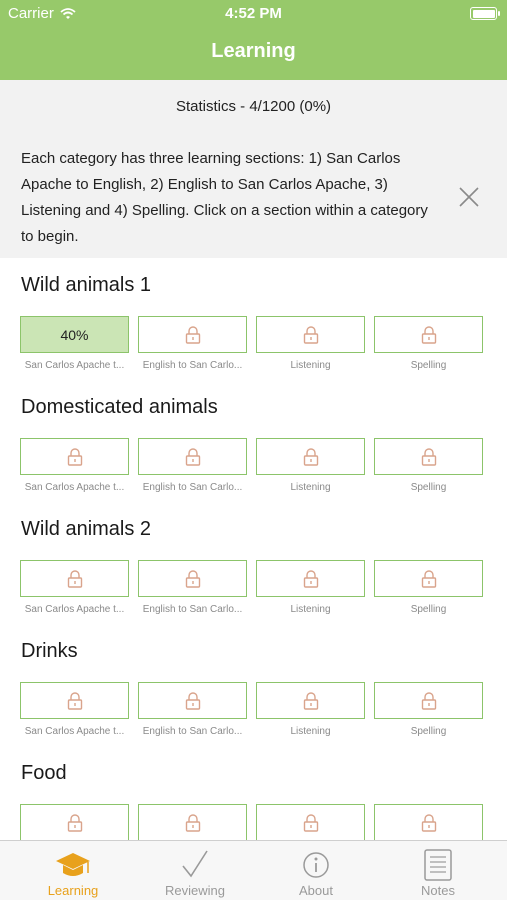 The height and width of the screenshot is (900, 507). What do you see at coordinates (316, 865) in the screenshot?
I see `info-icon` at bounding box center [316, 865].